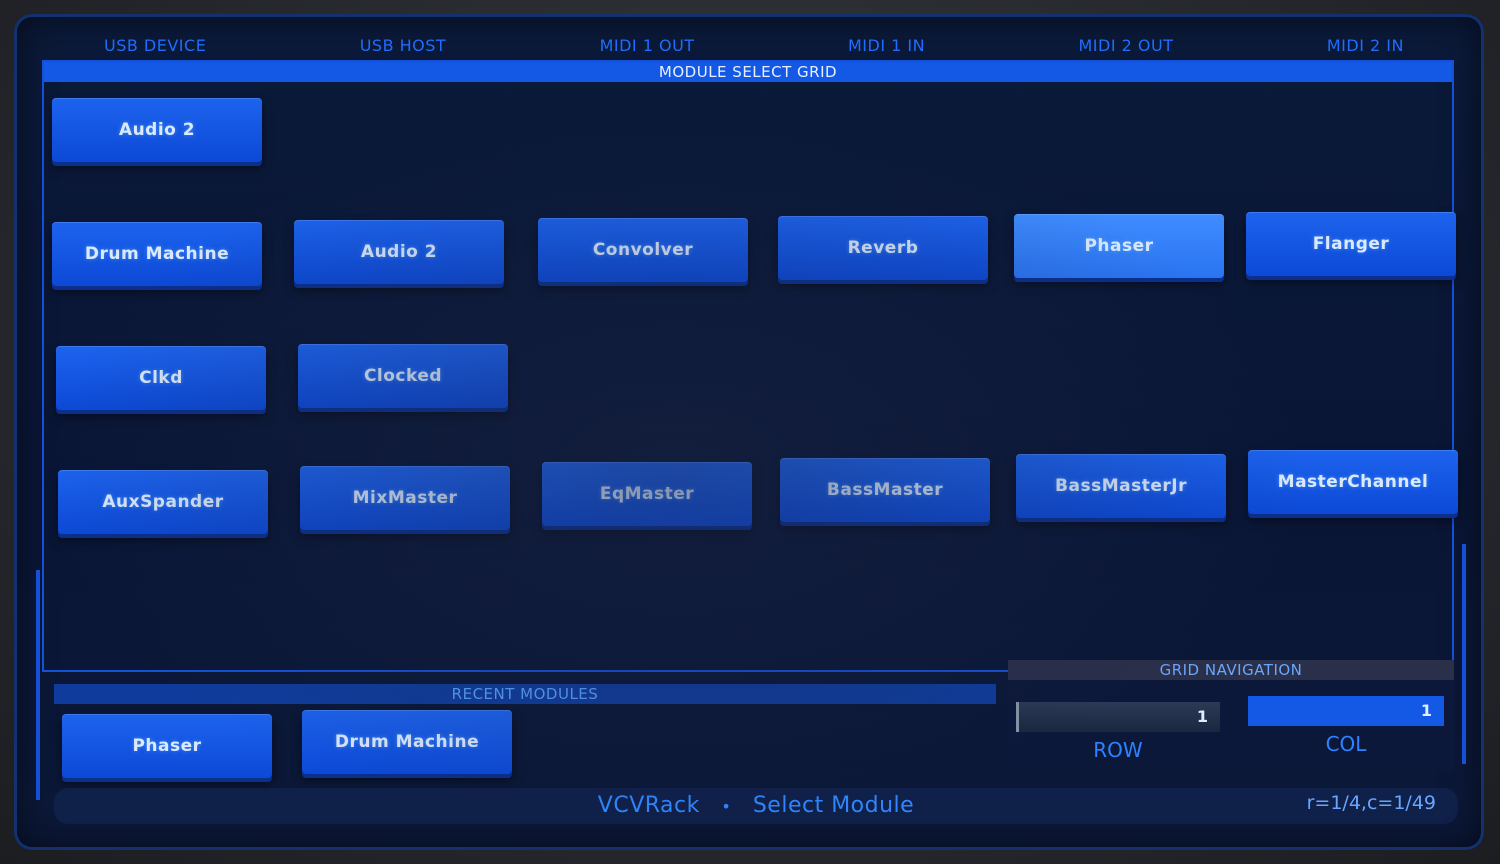 This screenshot has height=864, width=1500. What do you see at coordinates (748, 72) in the screenshot?
I see `grid-title: MODULE SELECT GRID` at bounding box center [748, 72].